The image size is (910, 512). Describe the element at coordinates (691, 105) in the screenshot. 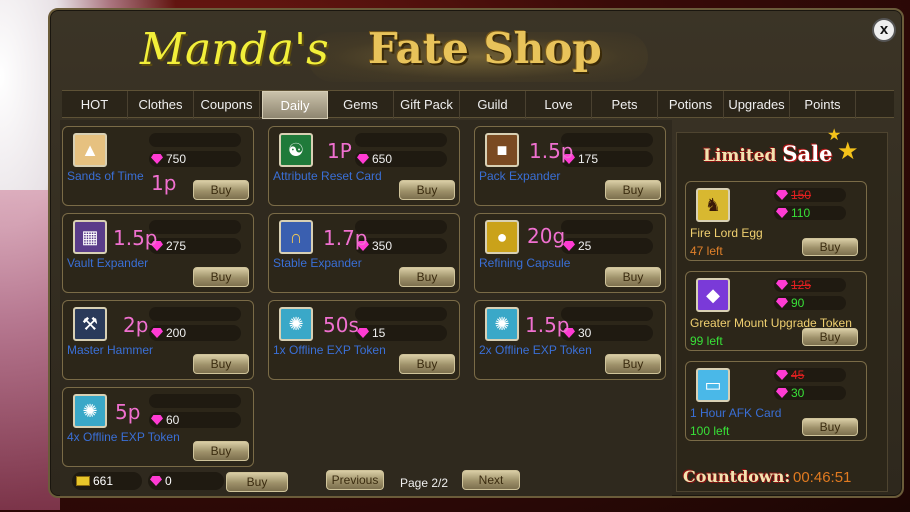

I see `tab-potions: Potions` at that location.